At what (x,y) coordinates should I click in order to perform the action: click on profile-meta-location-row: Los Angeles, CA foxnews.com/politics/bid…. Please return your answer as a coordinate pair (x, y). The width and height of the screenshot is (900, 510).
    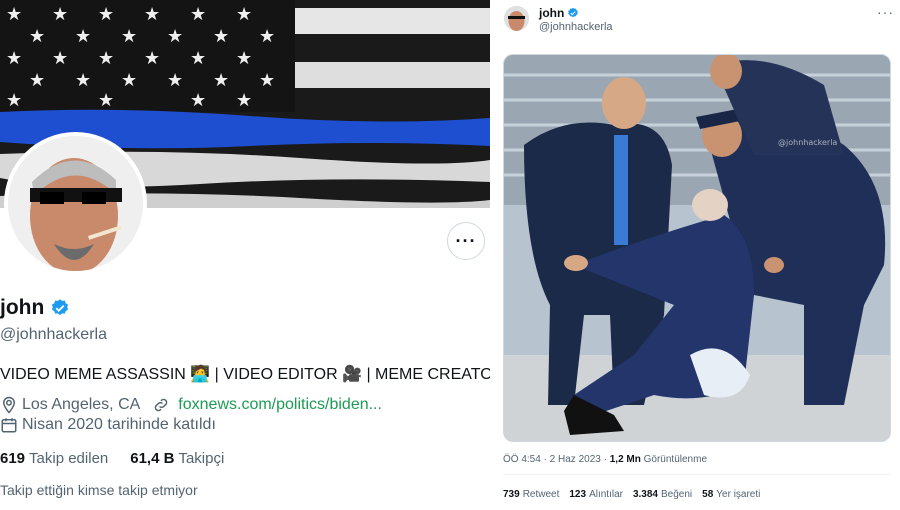
    Looking at the image, I should click on (191, 405).